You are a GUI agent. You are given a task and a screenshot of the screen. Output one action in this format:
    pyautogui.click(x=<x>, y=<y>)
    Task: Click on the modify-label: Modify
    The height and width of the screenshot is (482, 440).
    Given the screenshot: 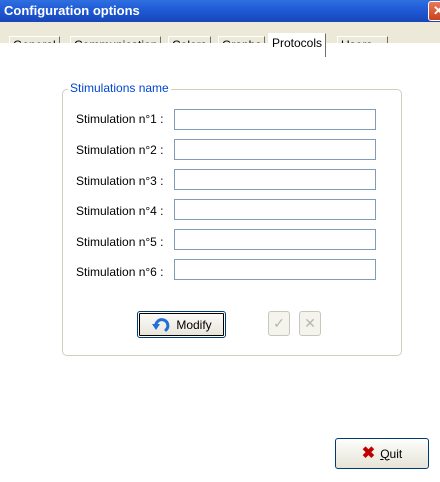 What is the action you would take?
    pyautogui.click(x=194, y=324)
    